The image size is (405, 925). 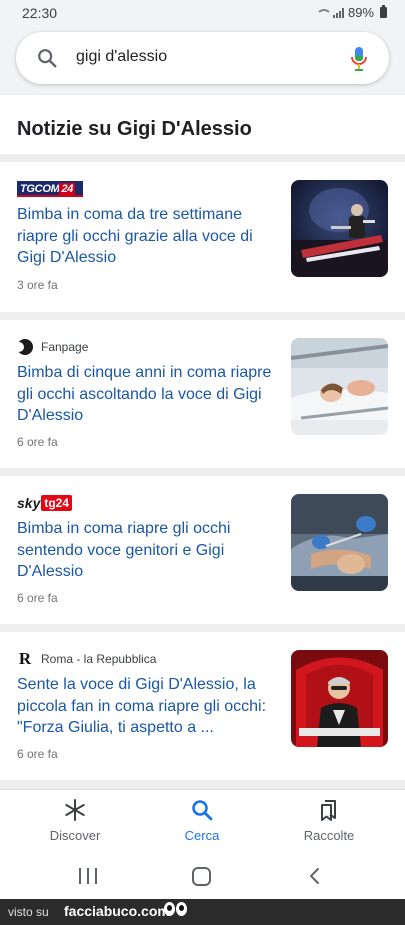 What do you see at coordinates (202, 835) in the screenshot?
I see `nav-label: Cerca` at bounding box center [202, 835].